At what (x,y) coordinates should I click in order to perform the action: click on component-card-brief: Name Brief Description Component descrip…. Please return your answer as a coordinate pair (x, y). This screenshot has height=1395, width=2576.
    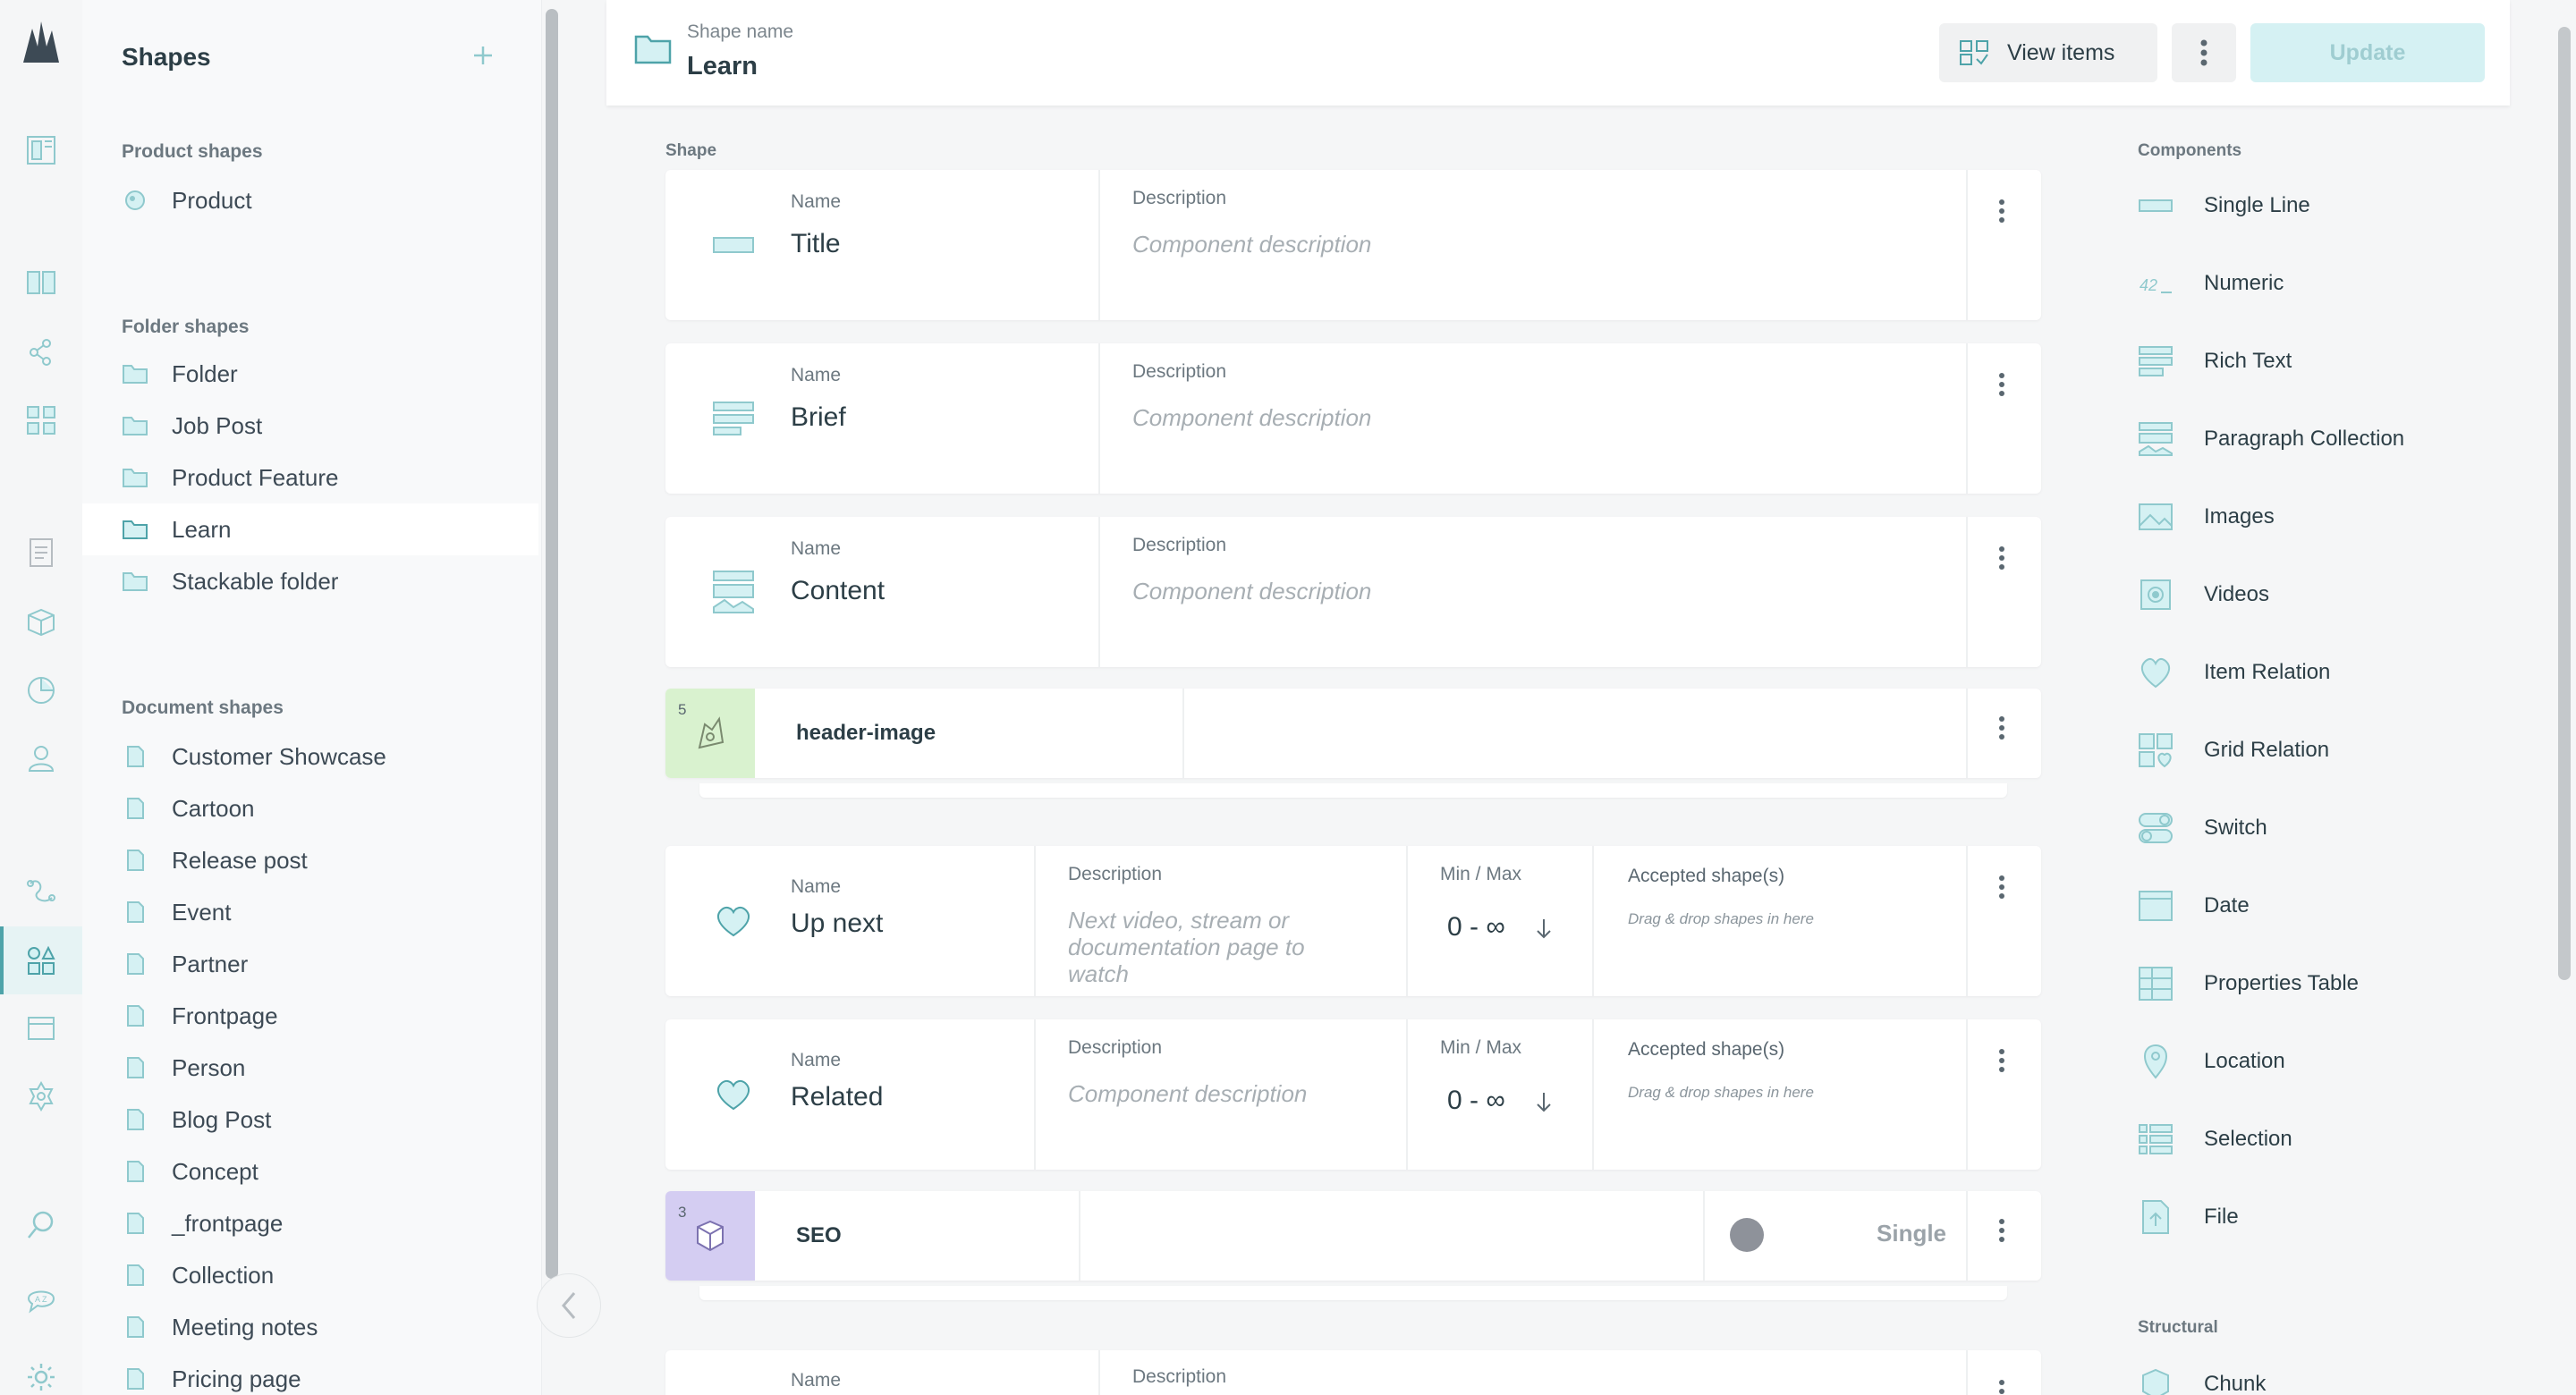
    Looking at the image, I should click on (1353, 418).